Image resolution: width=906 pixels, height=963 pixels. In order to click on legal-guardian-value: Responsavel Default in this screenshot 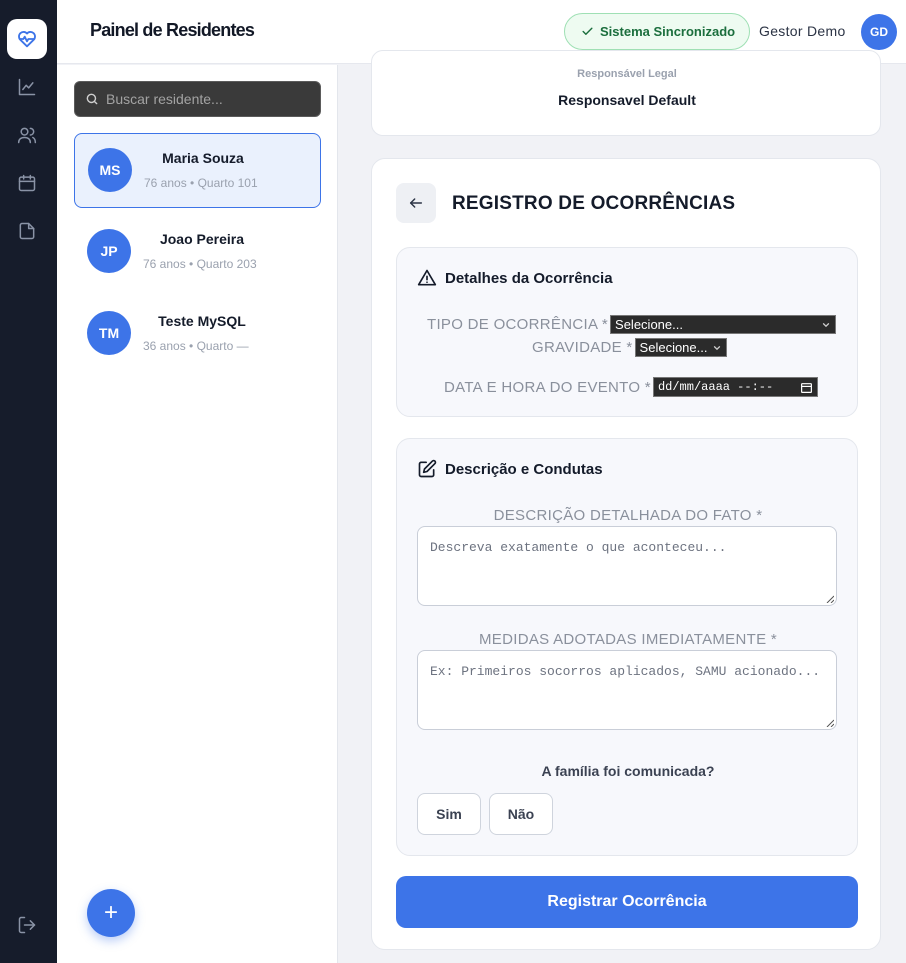, I will do `click(627, 100)`.